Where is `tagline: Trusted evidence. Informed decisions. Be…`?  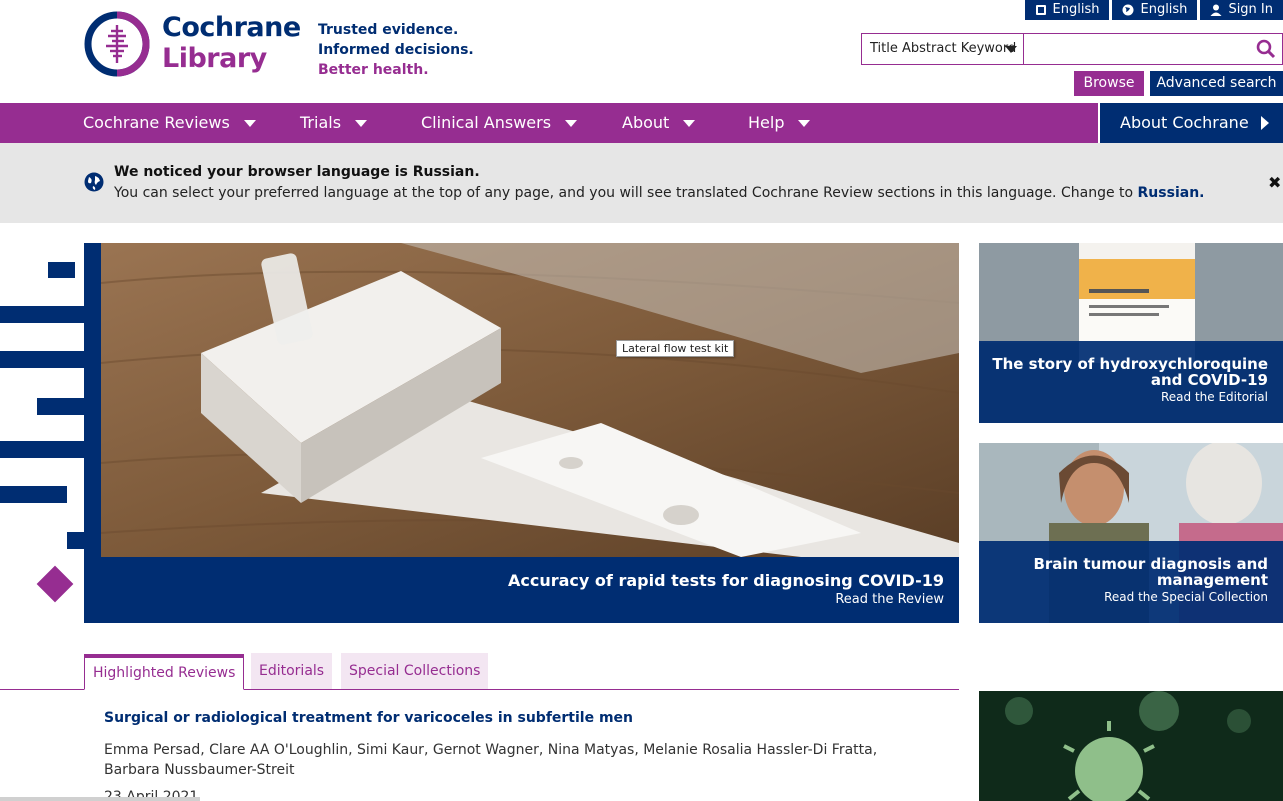 tagline: Trusted evidence. Informed decisions. Be… is located at coordinates (396, 50).